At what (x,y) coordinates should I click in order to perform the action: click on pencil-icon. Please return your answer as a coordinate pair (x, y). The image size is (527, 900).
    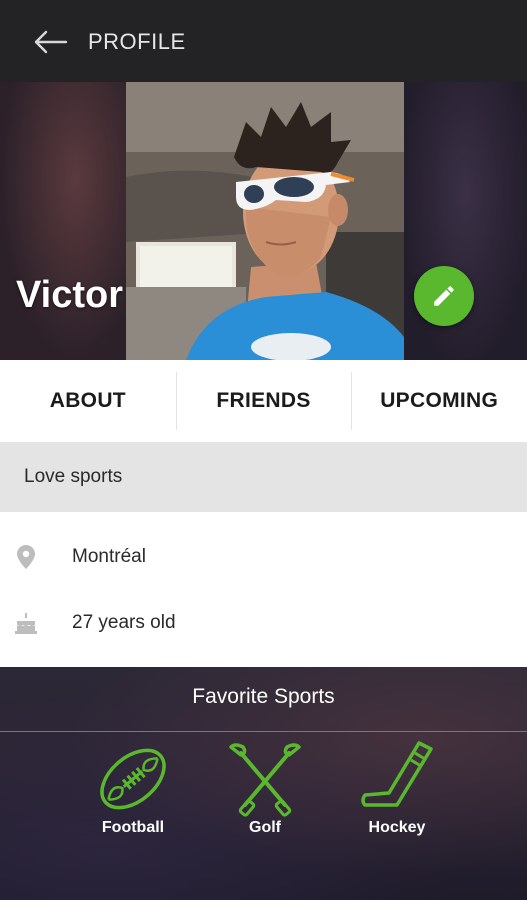
    Looking at the image, I should click on (444, 296).